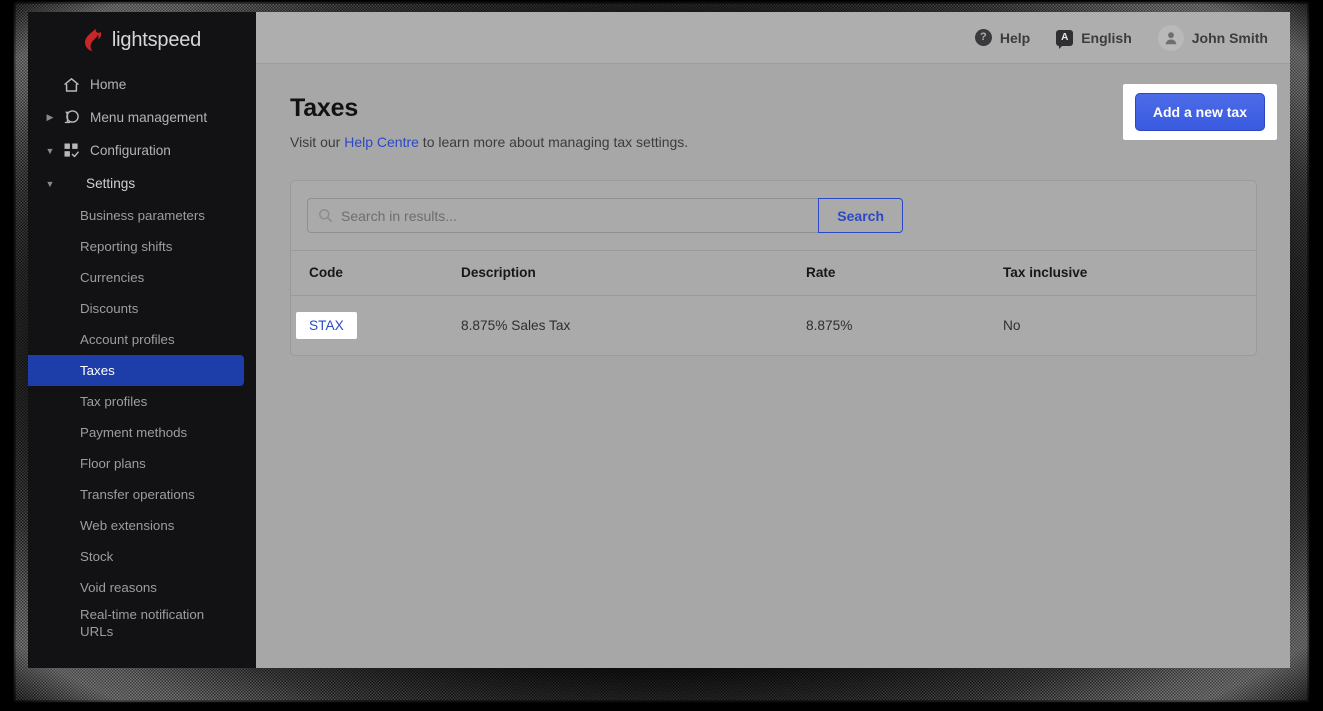 Image resolution: width=1323 pixels, height=711 pixels. Describe the element at coordinates (317, 142) in the screenshot. I see `subtitle-text-before: Visit our` at that location.